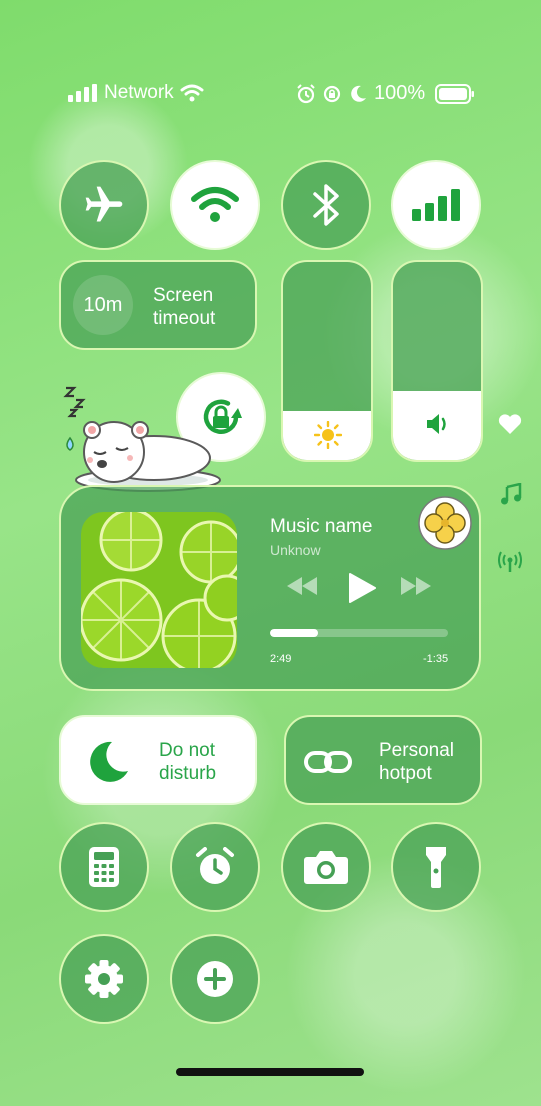 This screenshot has width=541, height=1106. What do you see at coordinates (109, 761) in the screenshot?
I see `moon-icon` at bounding box center [109, 761].